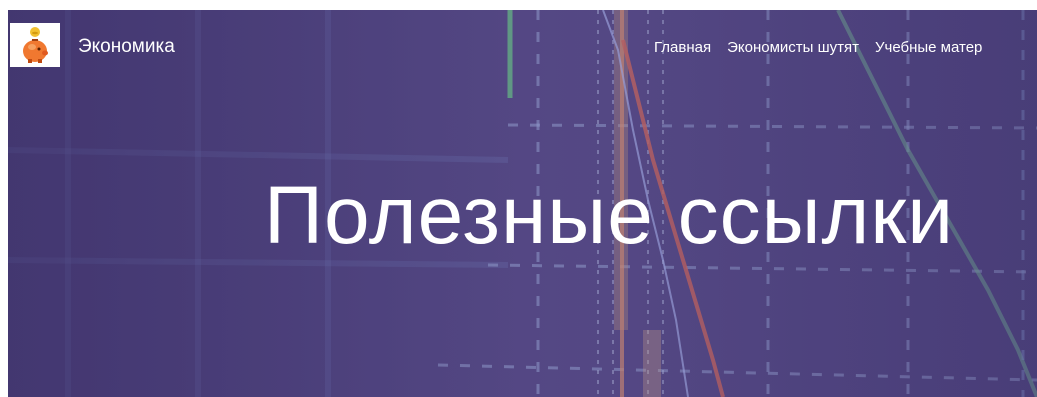 The width and height of the screenshot is (1037, 397). I want to click on main-nav: Главная Экономисты шутят Учебные матер, so click(826, 48).